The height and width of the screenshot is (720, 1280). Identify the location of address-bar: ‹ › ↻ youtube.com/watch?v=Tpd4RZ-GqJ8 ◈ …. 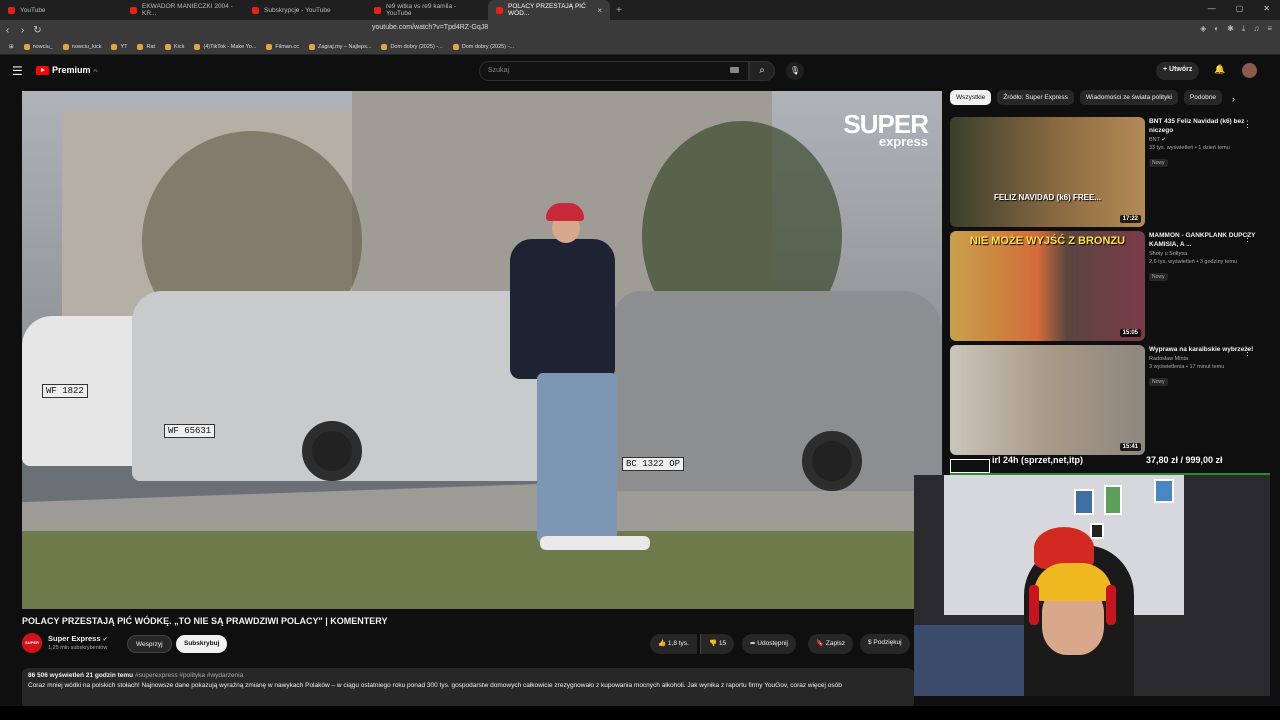
(640, 30).